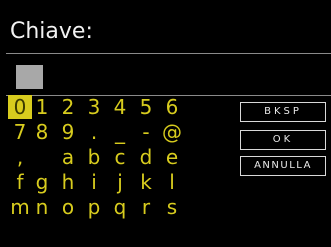  What do you see at coordinates (20, 107) in the screenshot?
I see `key-0-0: 0` at bounding box center [20, 107].